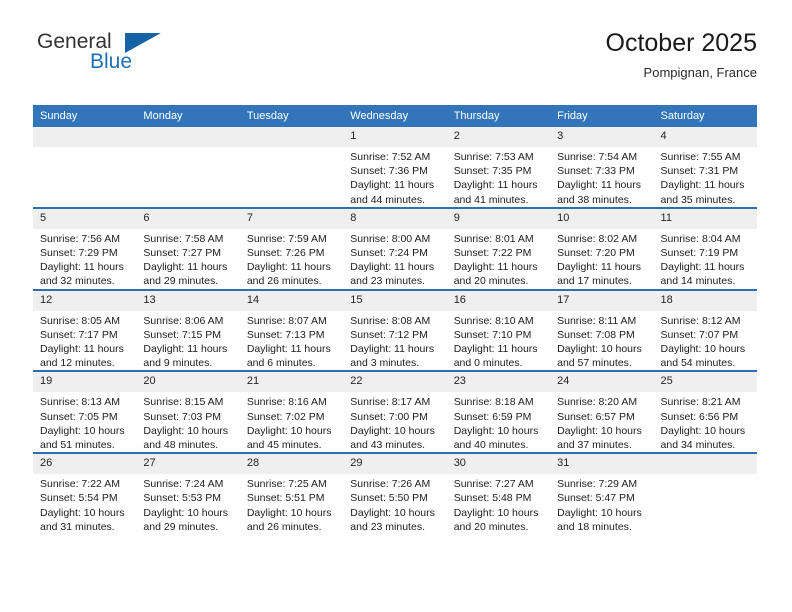 The width and height of the screenshot is (792, 612). What do you see at coordinates (597, 320) in the screenshot?
I see `sunrise-text: Sunrise: 8:11 AM` at bounding box center [597, 320].